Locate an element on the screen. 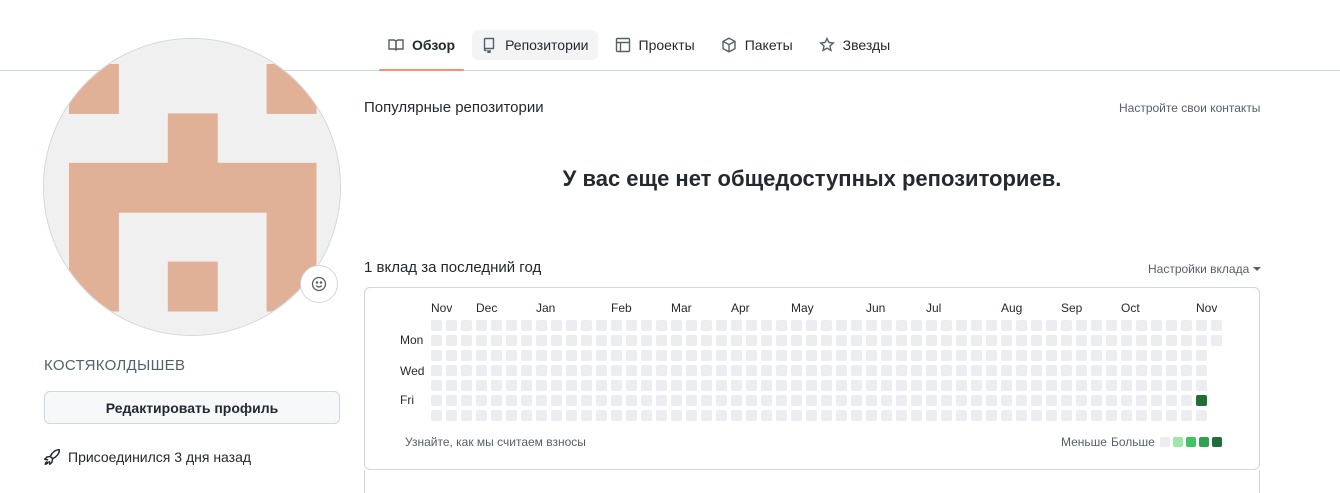 Image resolution: width=1340 pixels, height=493 pixels. tab-stars: Звезды is located at coordinates (855, 45).